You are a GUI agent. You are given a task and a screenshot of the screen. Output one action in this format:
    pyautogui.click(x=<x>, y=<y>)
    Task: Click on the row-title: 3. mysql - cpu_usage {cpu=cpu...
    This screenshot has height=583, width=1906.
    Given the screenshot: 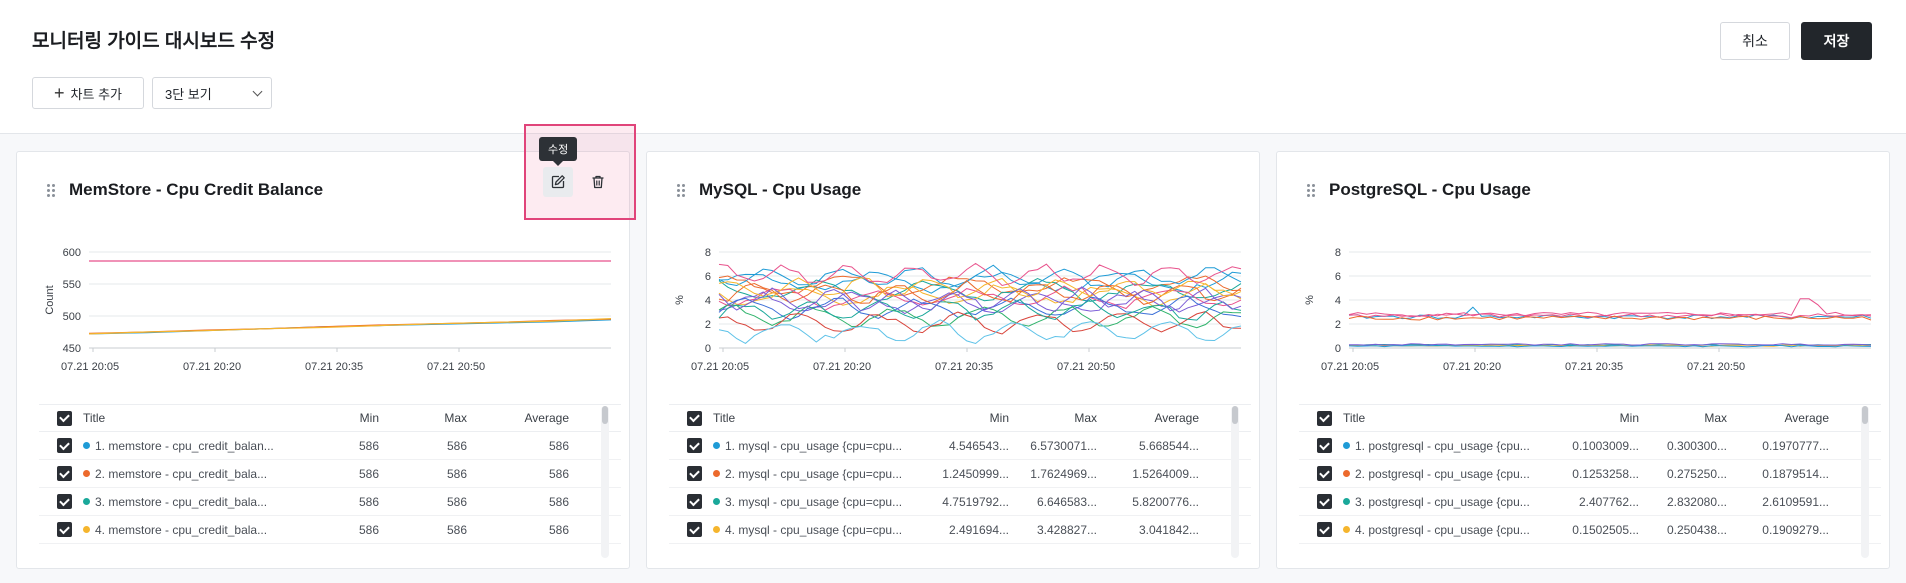 What is the action you would take?
    pyautogui.click(x=814, y=501)
    